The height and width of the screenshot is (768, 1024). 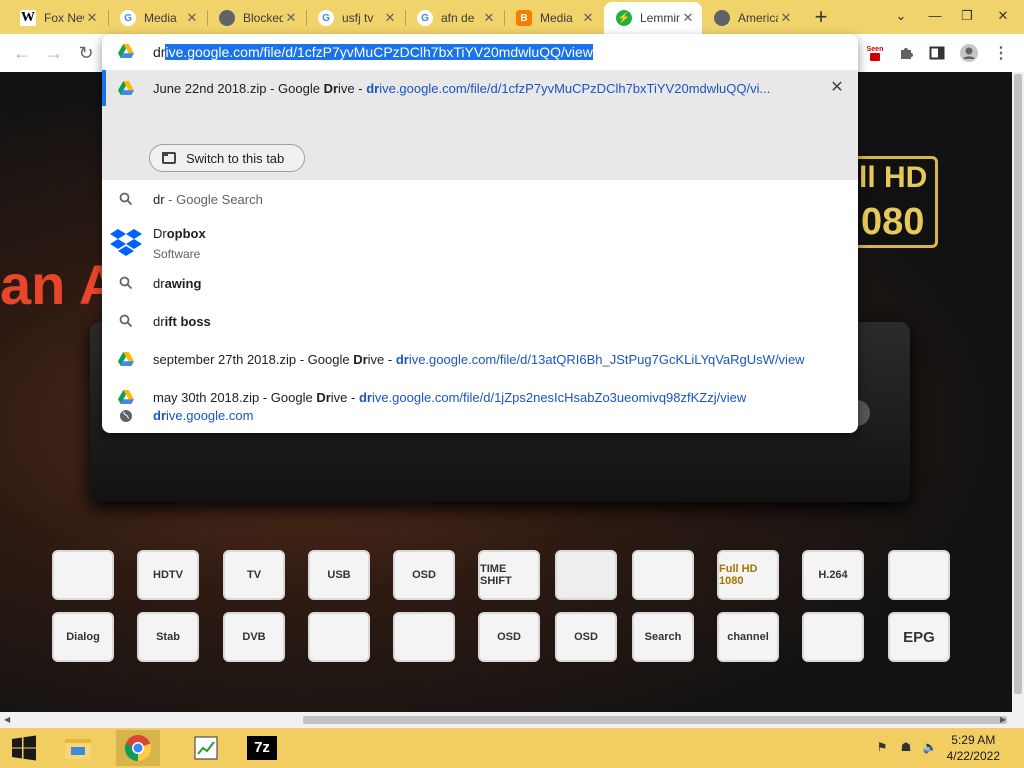 I want to click on tab-search-chevron-icon: ⌄, so click(x=901, y=16).